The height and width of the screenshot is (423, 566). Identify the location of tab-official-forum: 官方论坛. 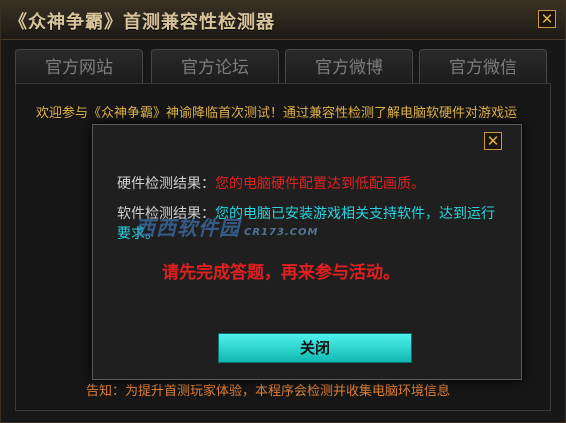
(215, 67).